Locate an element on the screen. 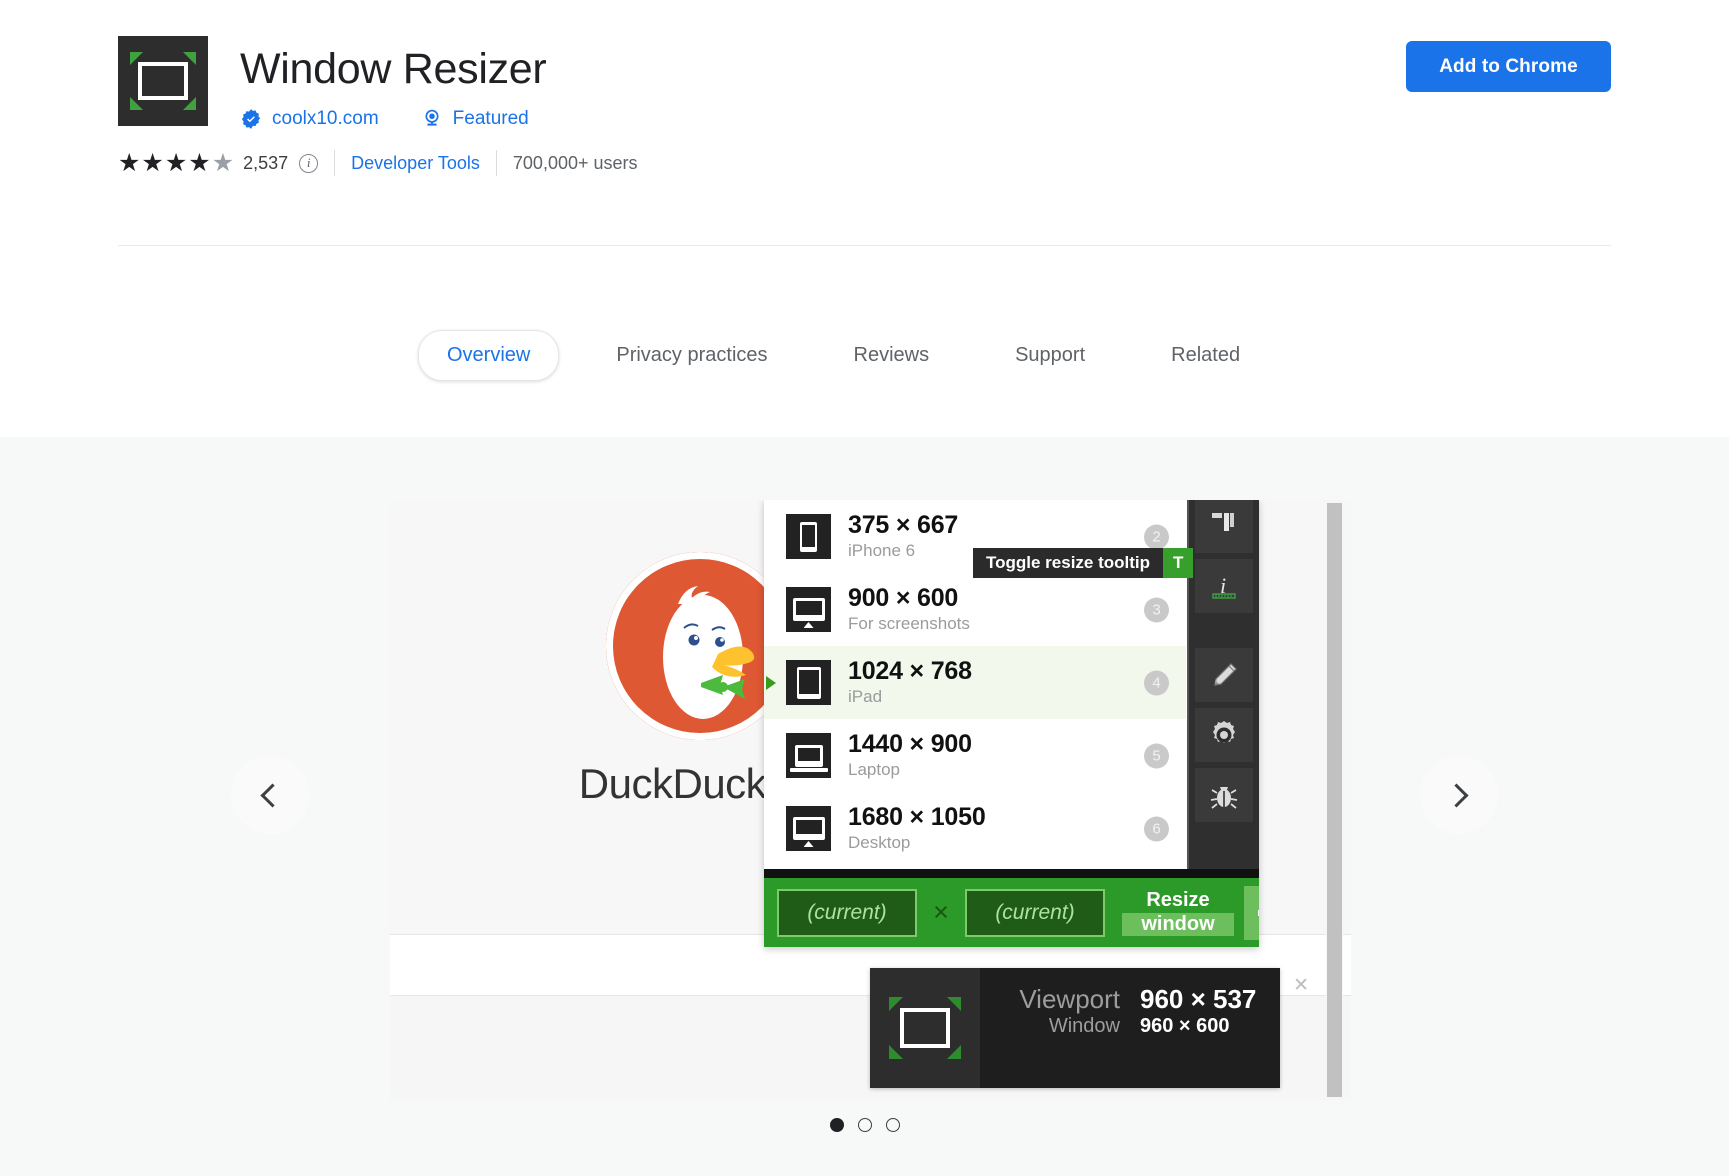  resolution-row-ipad: 1024 × 768 iPad 4 is located at coordinates (975, 682).